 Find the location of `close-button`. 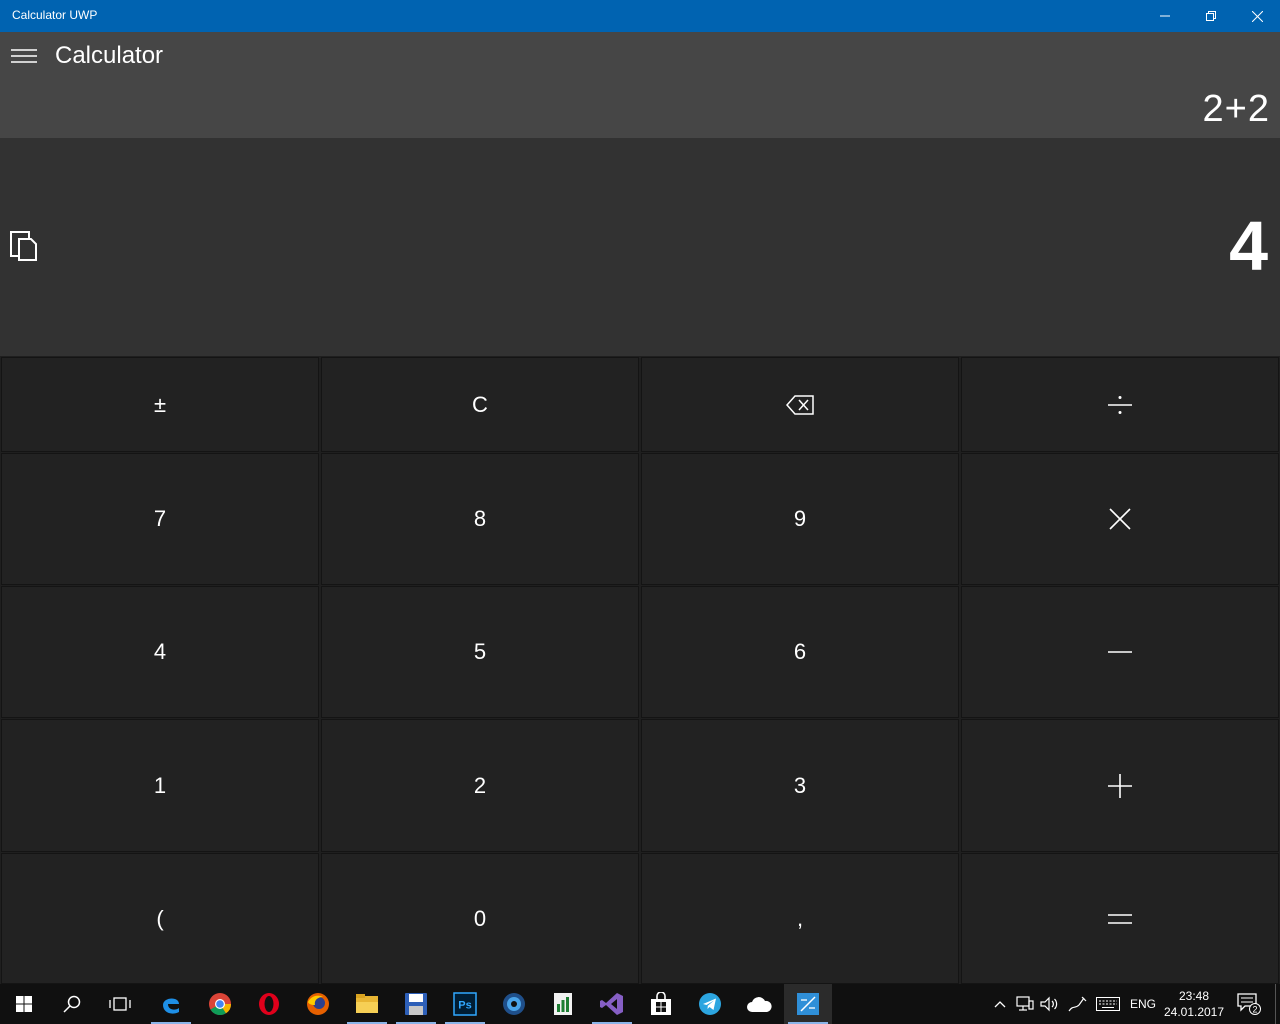

close-button is located at coordinates (1257, 16).